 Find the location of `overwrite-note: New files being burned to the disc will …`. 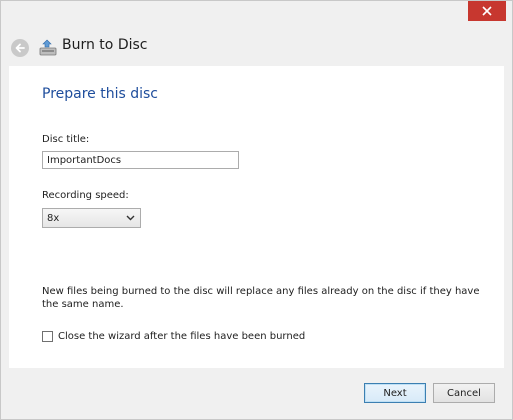

overwrite-note: New files being burned to the disc will … is located at coordinates (261, 298).